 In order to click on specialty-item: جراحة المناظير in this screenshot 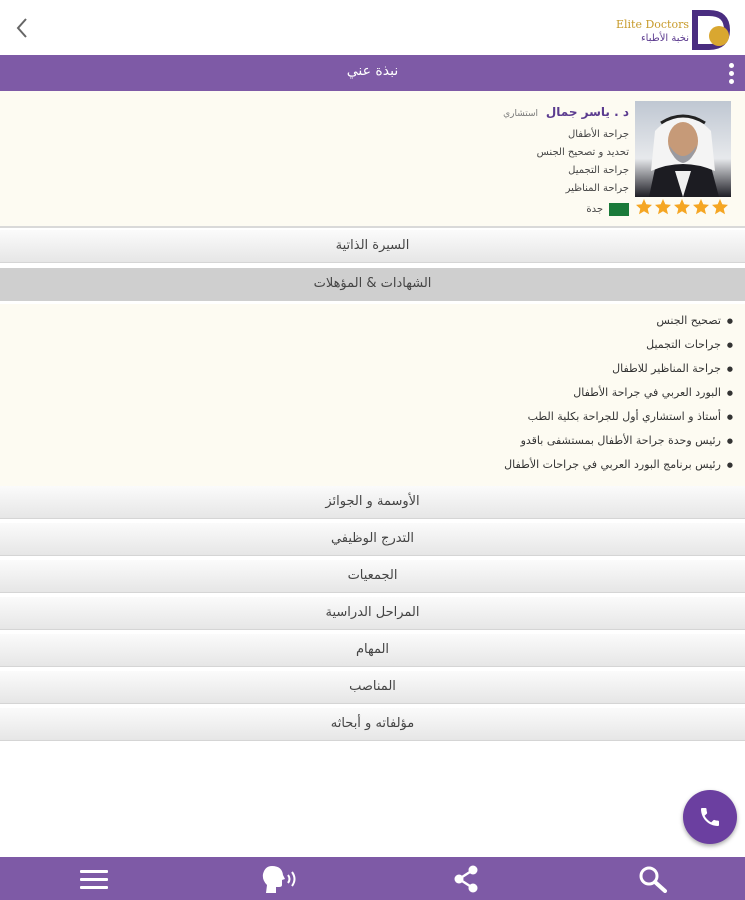, I will do `click(597, 188)`.